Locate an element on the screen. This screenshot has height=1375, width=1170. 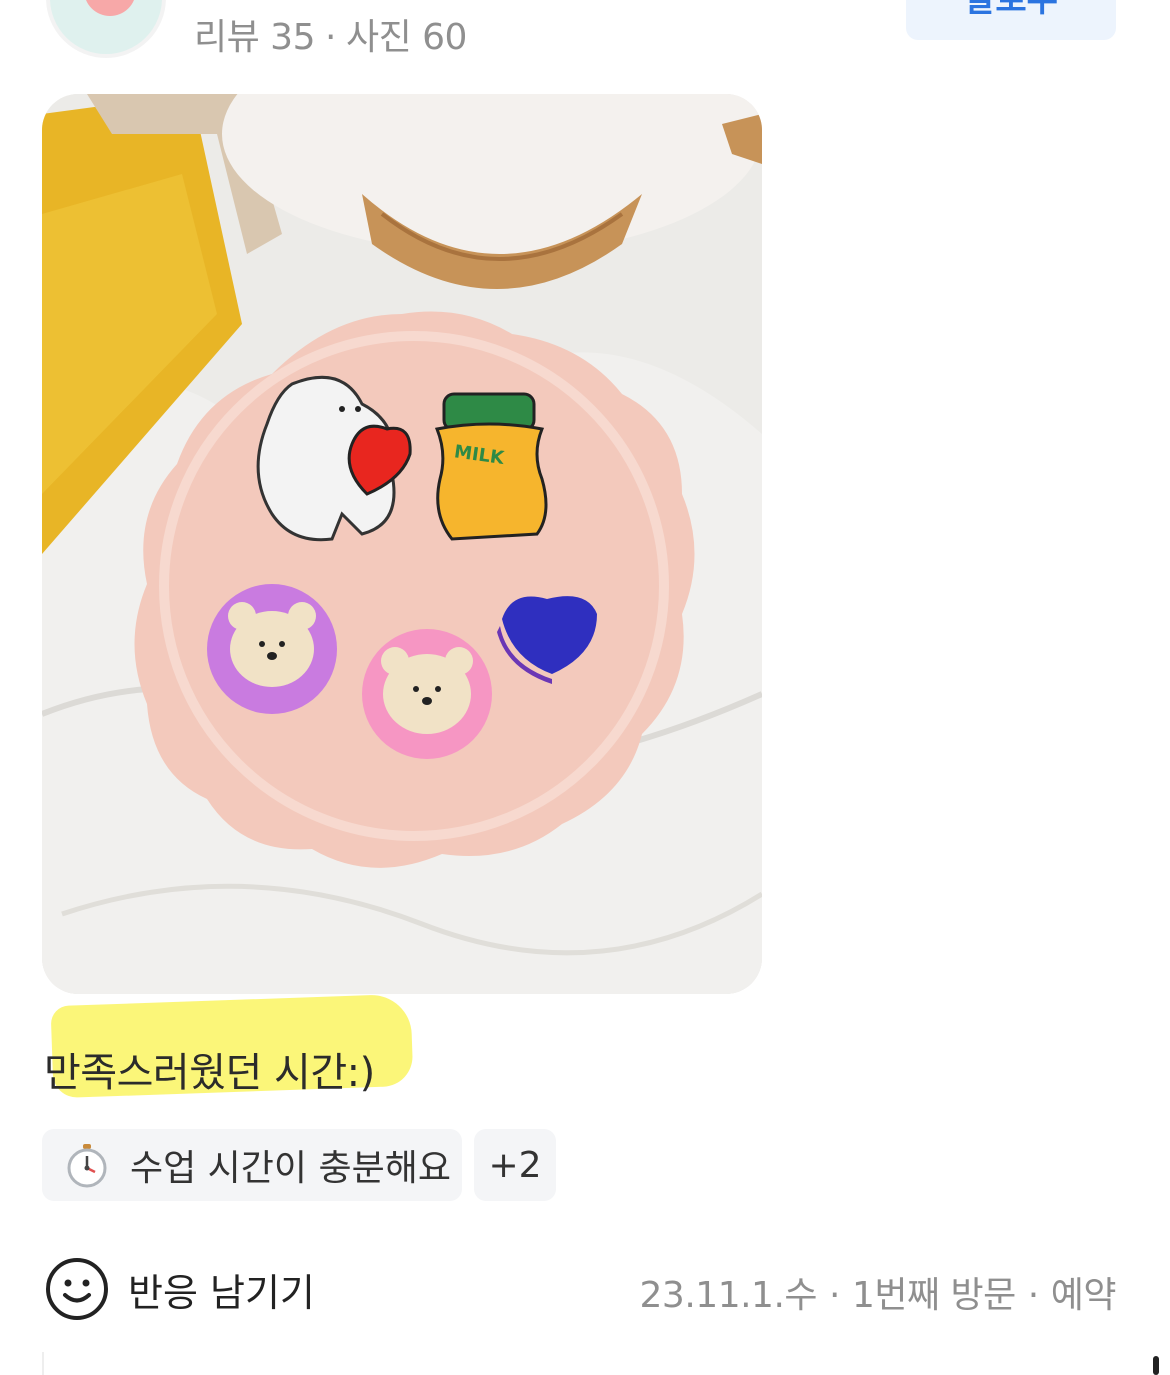
visit-date: 23.11.1.수 is located at coordinates (728, 1295).